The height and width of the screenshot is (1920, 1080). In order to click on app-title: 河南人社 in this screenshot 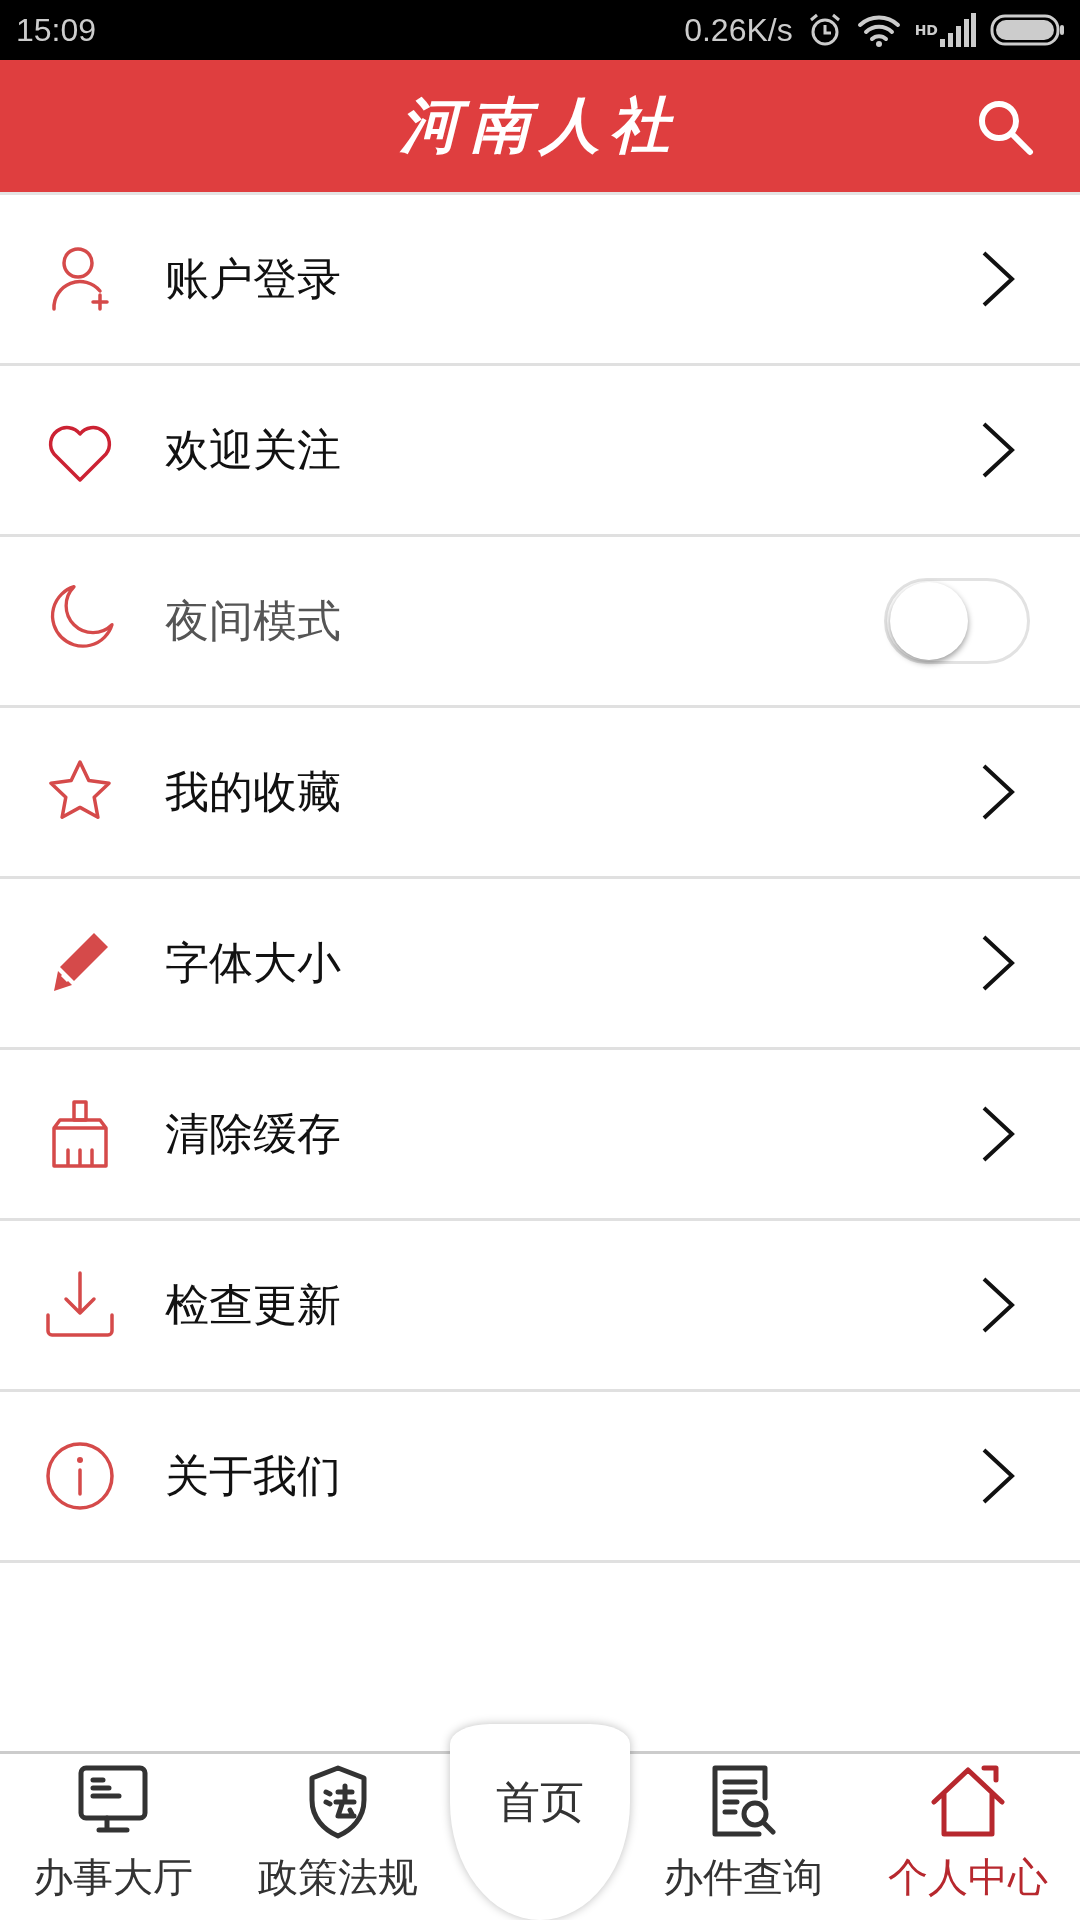, I will do `click(540, 125)`.